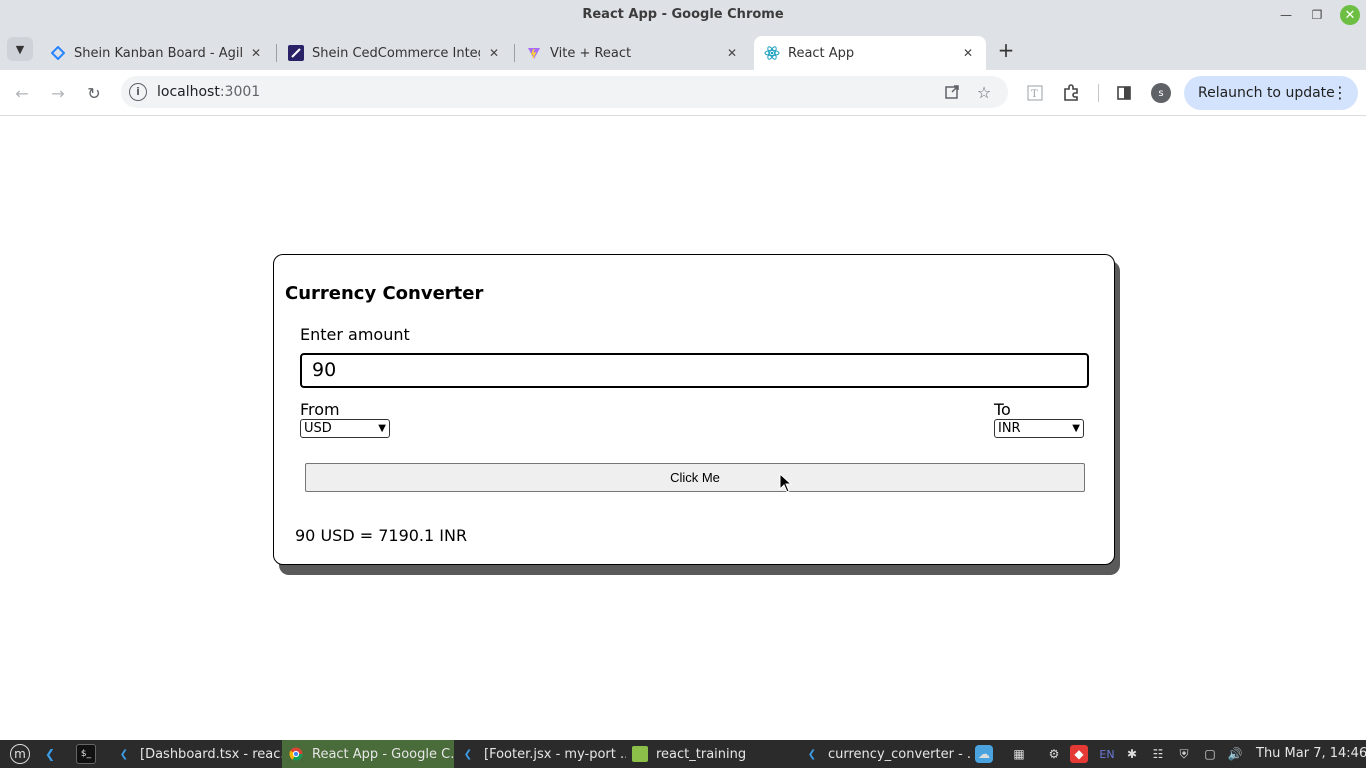  What do you see at coordinates (1350, 15) in the screenshot?
I see `close-window-button: ✕` at bounding box center [1350, 15].